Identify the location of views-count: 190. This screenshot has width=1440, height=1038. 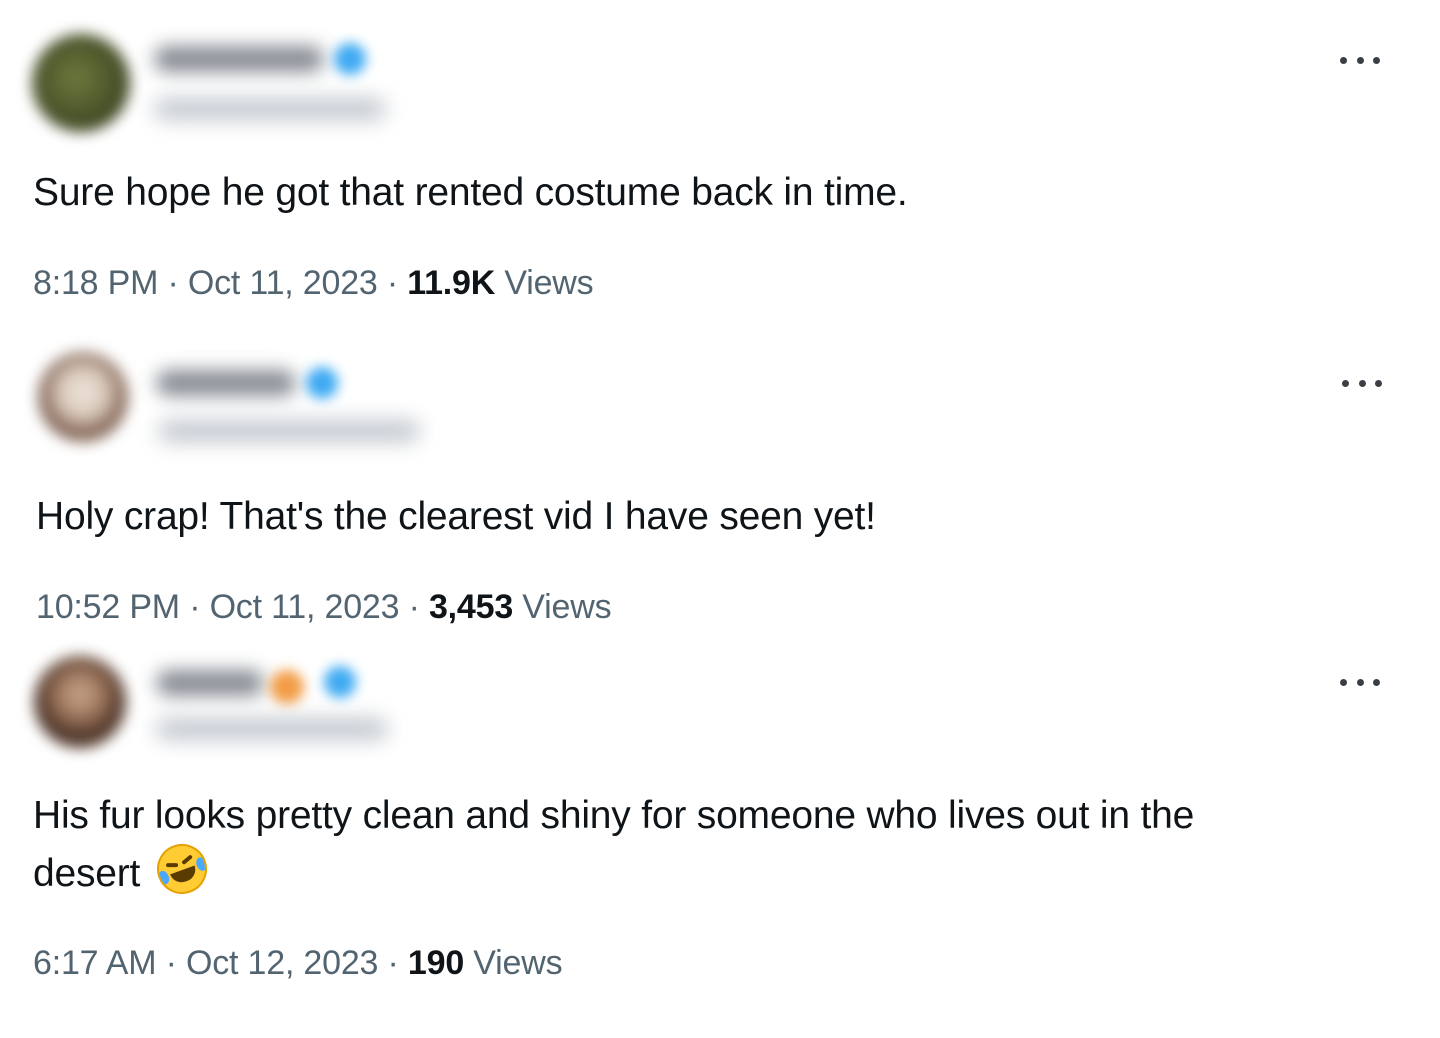
(436, 963).